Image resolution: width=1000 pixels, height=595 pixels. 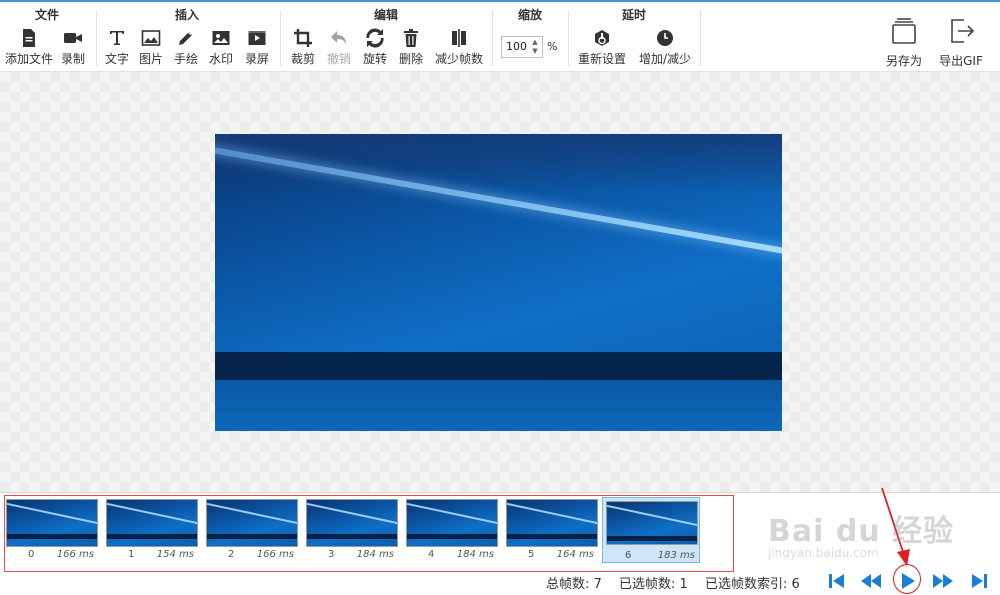 I want to click on image-button: 图片, so click(x=151, y=50).